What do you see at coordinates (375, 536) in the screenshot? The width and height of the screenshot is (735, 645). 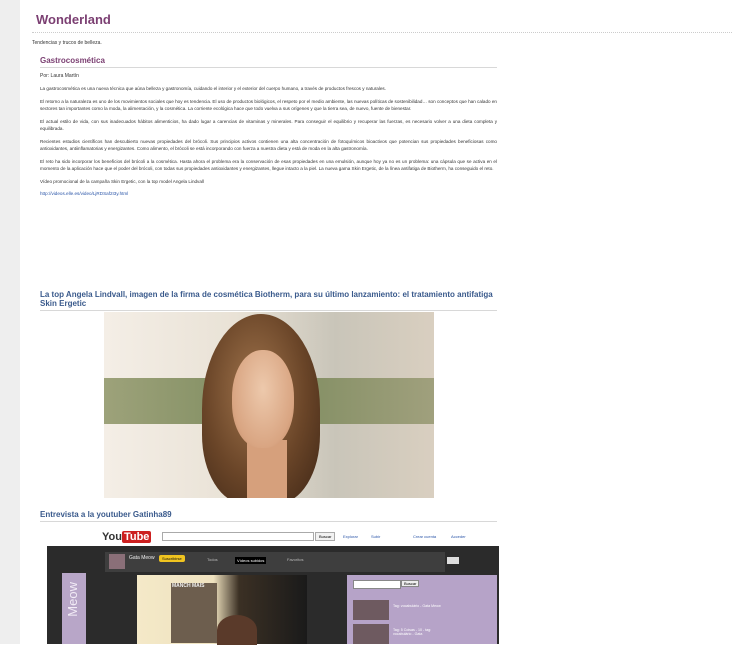 I see `youtube-upload-link: Subir` at bounding box center [375, 536].